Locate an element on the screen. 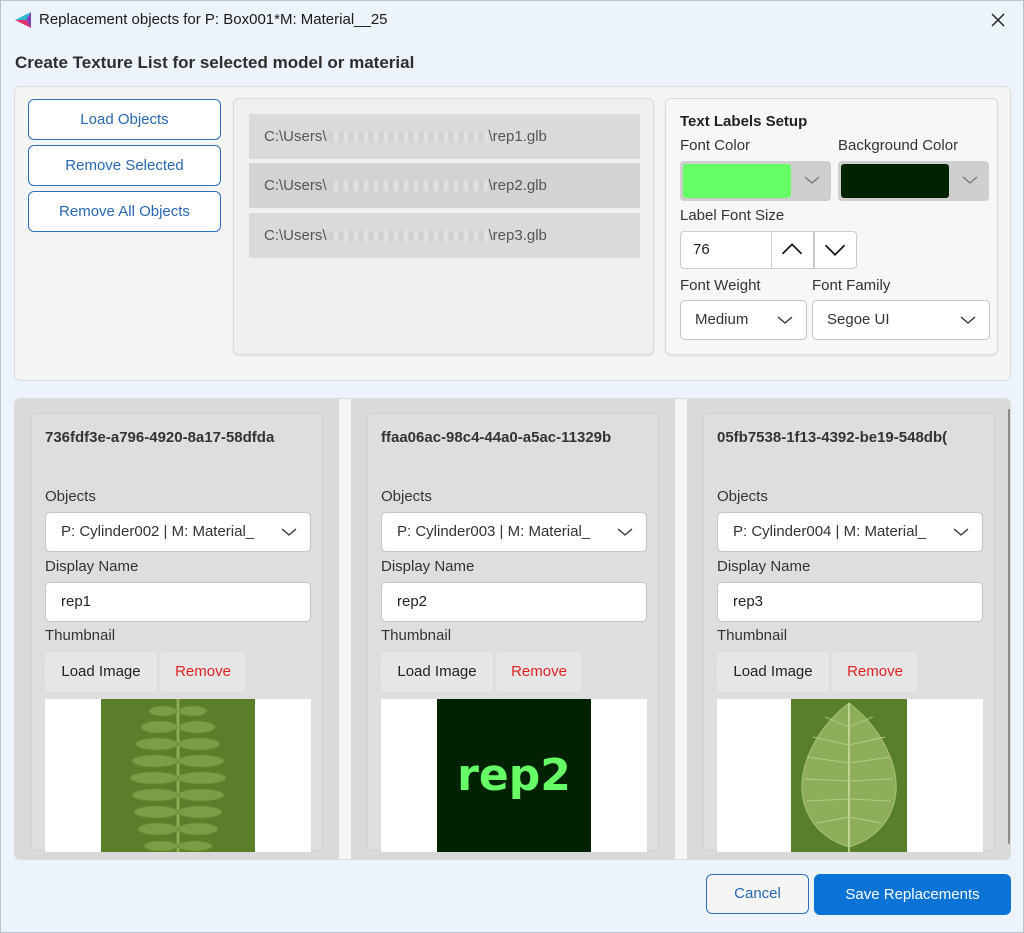 The image size is (1024, 933). card-id: 05fb7538-1f13-4392-be19-548db( is located at coordinates (832, 437).